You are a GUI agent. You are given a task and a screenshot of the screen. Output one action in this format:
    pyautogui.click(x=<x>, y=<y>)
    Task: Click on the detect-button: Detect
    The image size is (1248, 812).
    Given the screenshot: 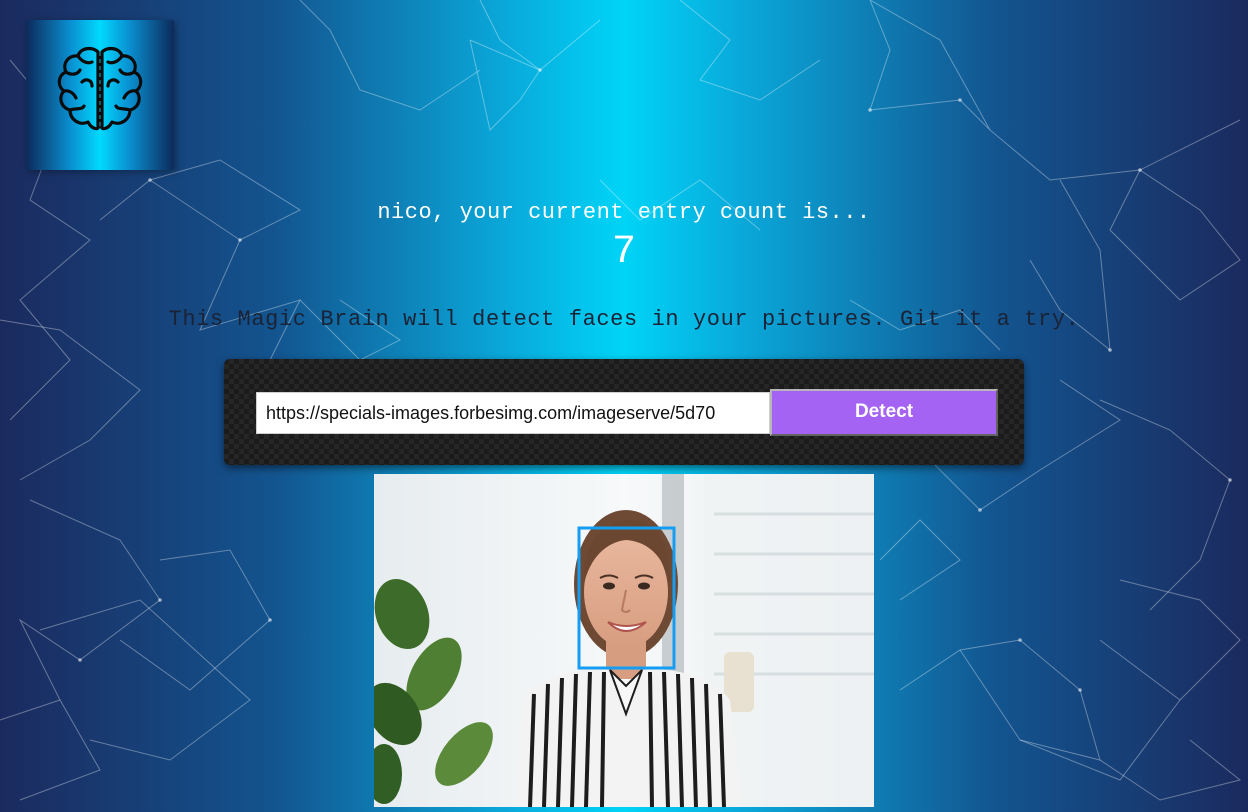 What is the action you would take?
    pyautogui.click(x=884, y=412)
    